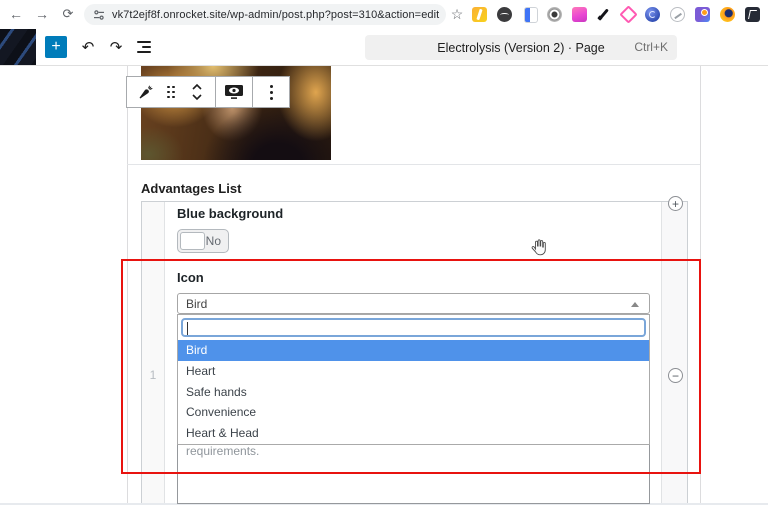 This screenshot has height=509, width=768. I want to click on extension-icon-diamond, so click(628, 14).